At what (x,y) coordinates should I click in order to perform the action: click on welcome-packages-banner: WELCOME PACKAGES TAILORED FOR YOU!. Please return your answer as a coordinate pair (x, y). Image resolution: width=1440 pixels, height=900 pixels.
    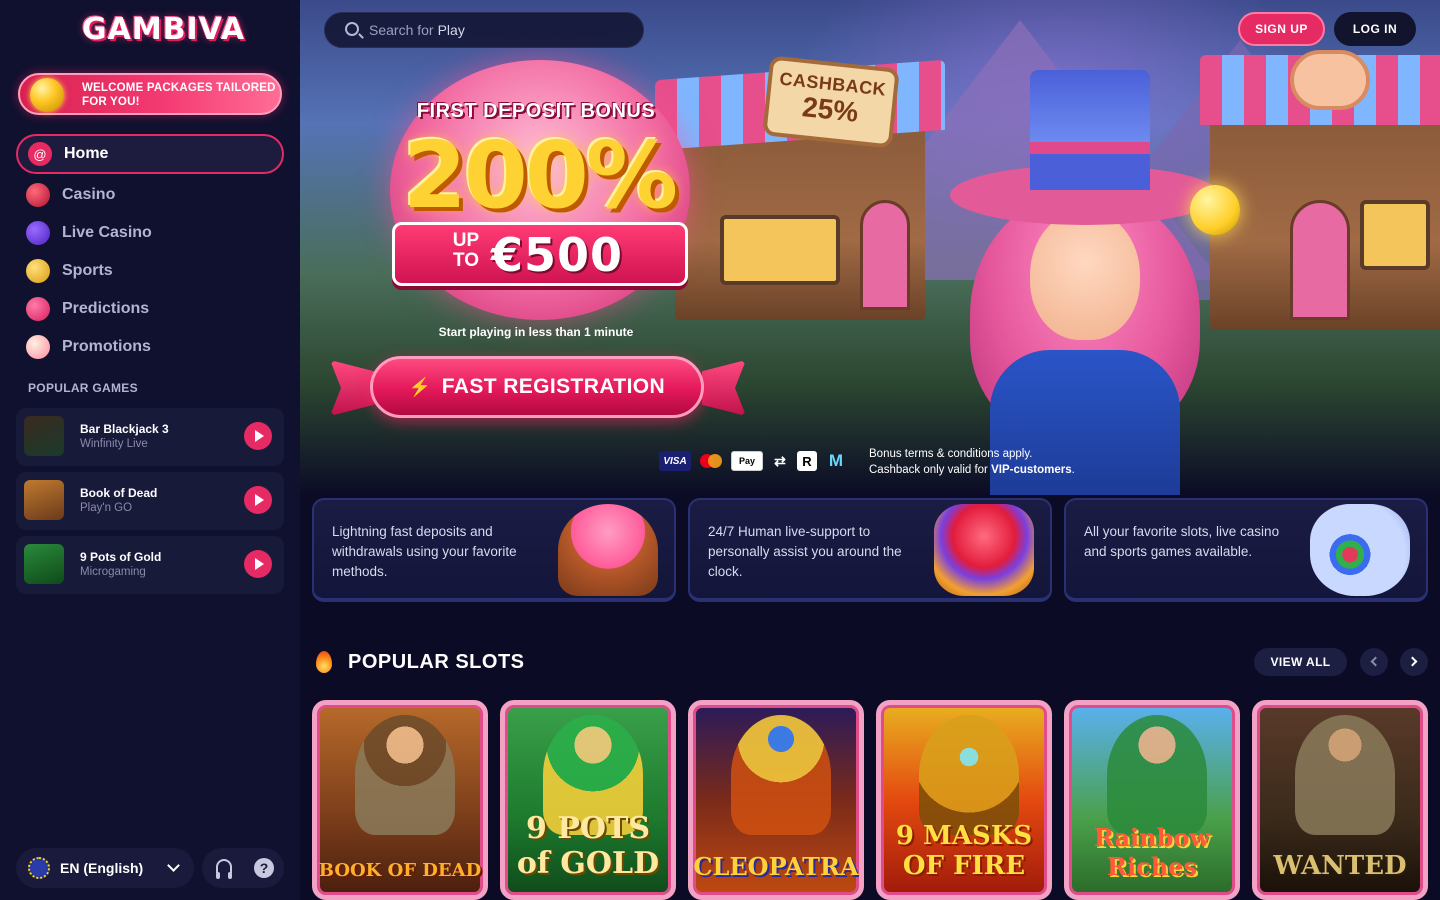
    Looking at the image, I should click on (150, 94).